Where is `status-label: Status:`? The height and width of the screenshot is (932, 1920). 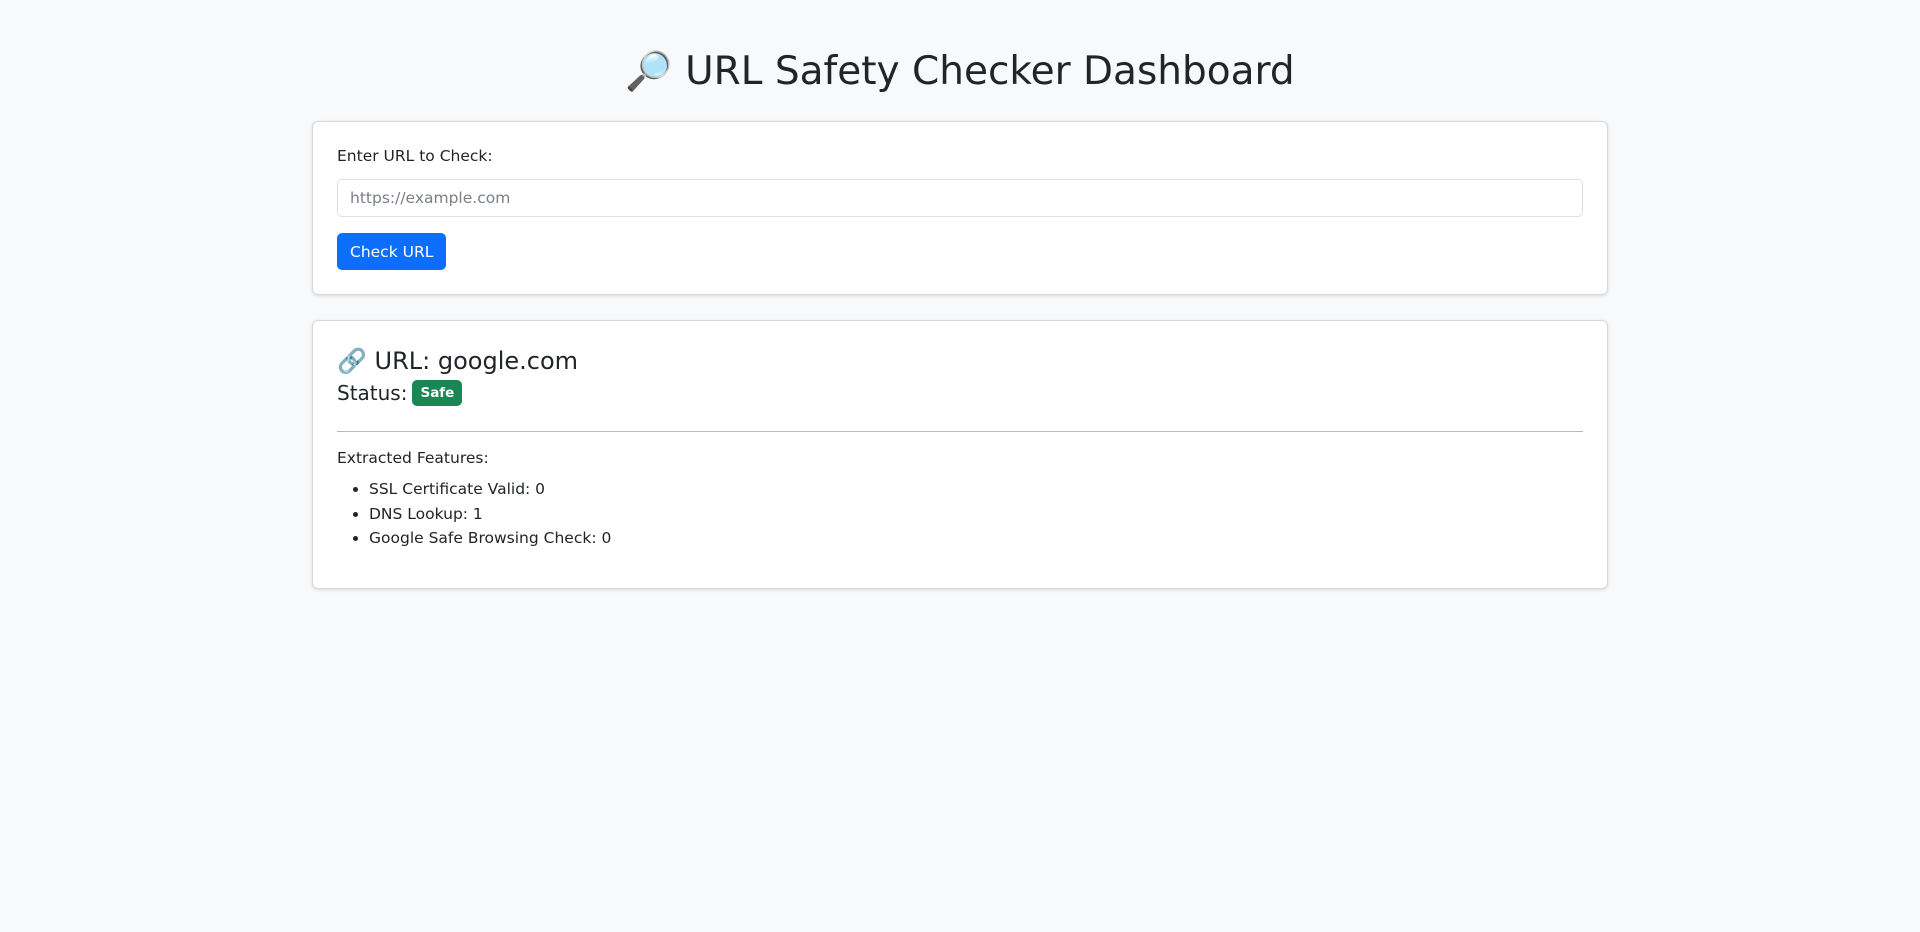 status-label: Status: is located at coordinates (372, 393).